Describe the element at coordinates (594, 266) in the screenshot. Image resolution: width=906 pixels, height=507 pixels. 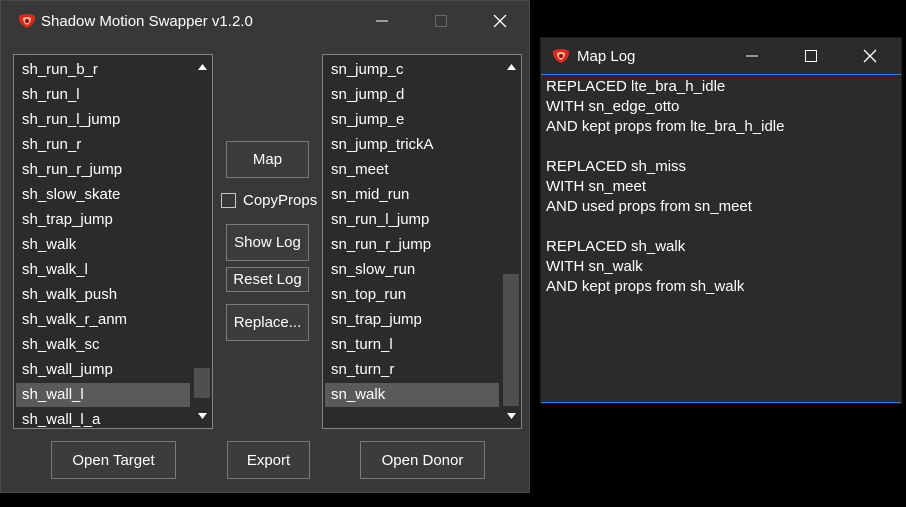
I see `log-line: WITH sn_walk` at that location.